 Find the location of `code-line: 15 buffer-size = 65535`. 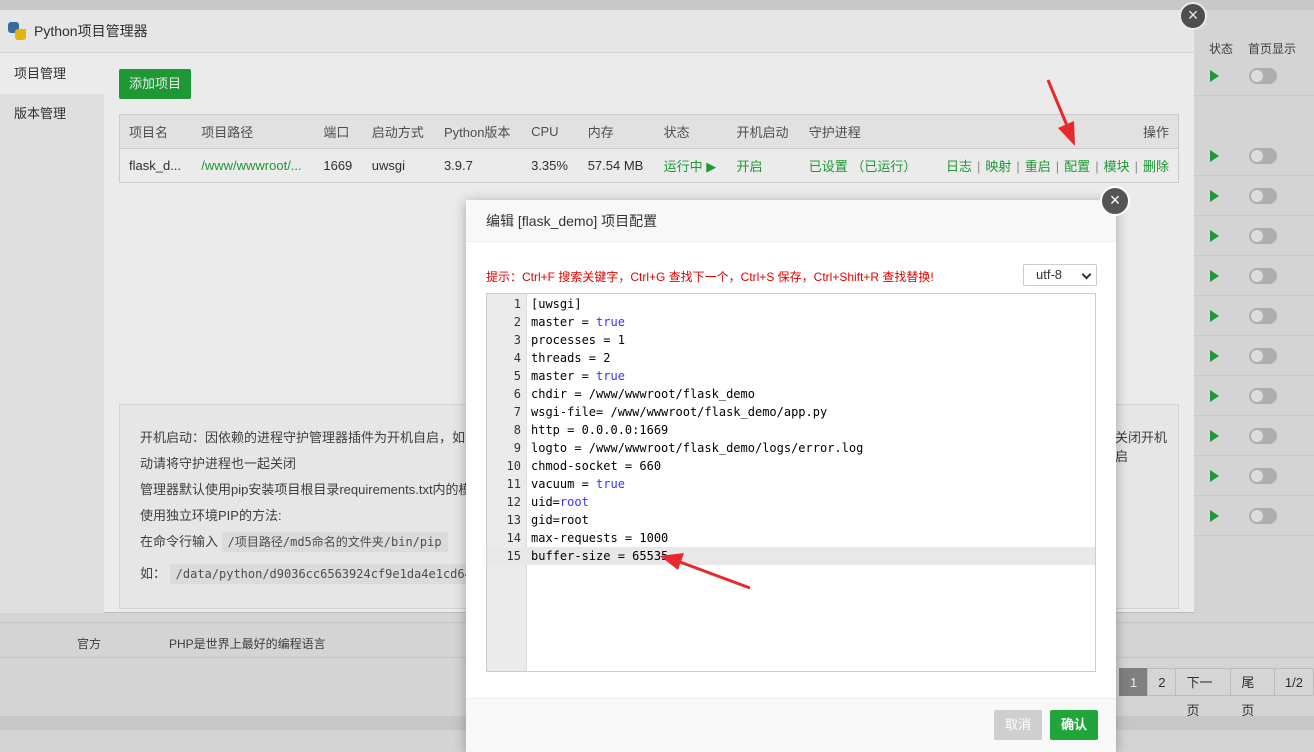

code-line: 15 buffer-size = 65535 is located at coordinates (791, 556).